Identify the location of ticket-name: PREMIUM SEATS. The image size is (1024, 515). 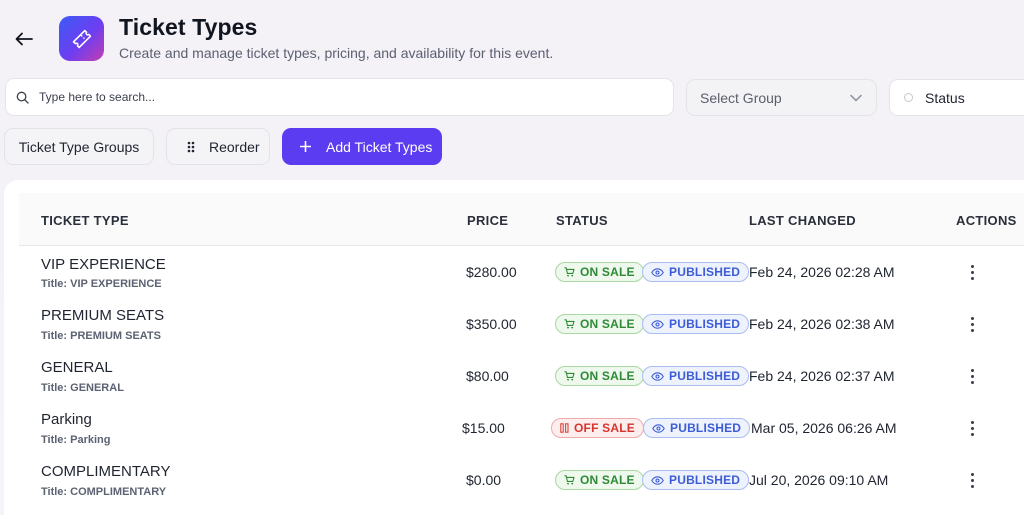
(103, 315).